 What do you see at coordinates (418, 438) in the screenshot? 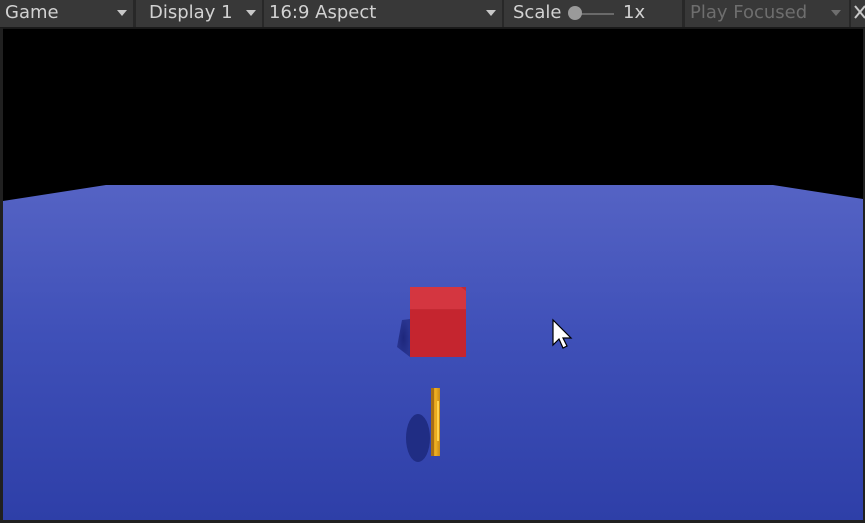
I see `coin-shadow` at bounding box center [418, 438].